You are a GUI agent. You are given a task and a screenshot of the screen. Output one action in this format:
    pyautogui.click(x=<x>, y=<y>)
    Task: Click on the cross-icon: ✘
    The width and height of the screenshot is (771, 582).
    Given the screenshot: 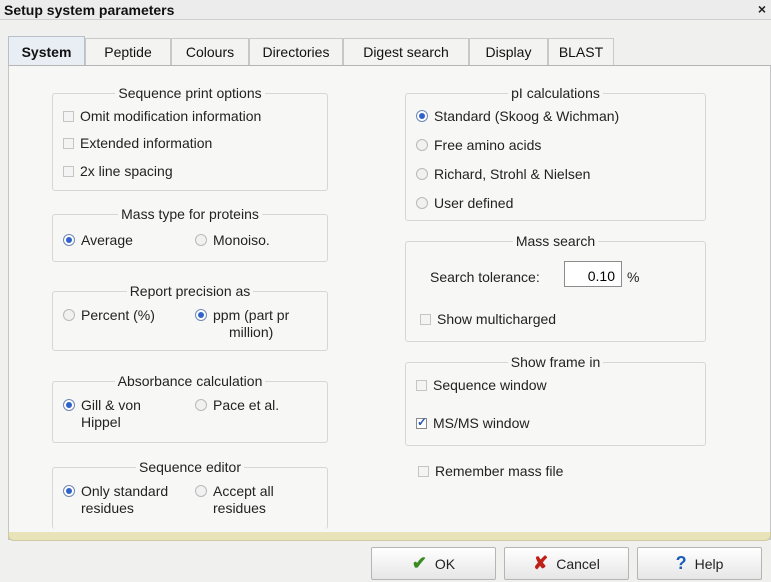 What is the action you would take?
    pyautogui.click(x=541, y=563)
    